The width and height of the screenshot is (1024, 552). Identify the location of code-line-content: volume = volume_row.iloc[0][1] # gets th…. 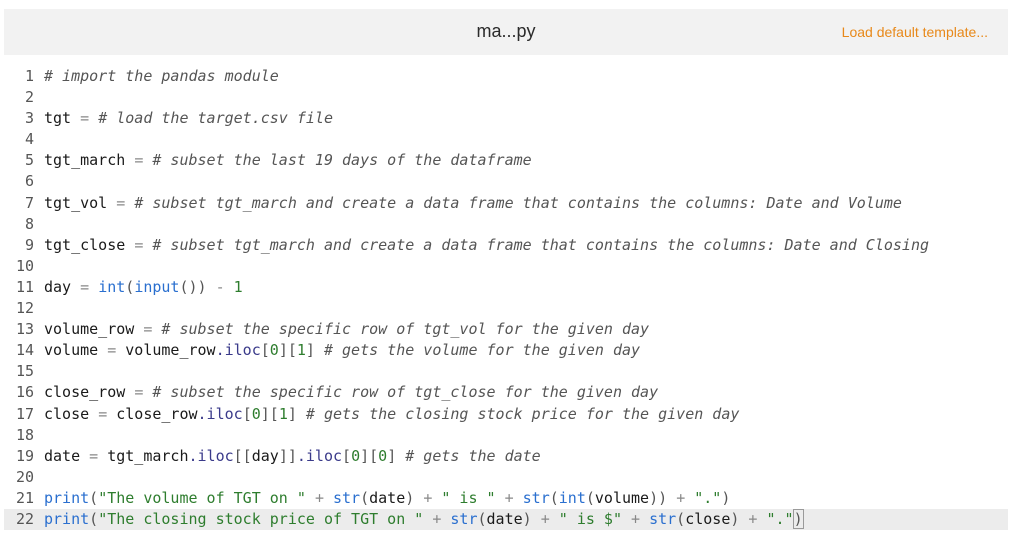
(342, 350).